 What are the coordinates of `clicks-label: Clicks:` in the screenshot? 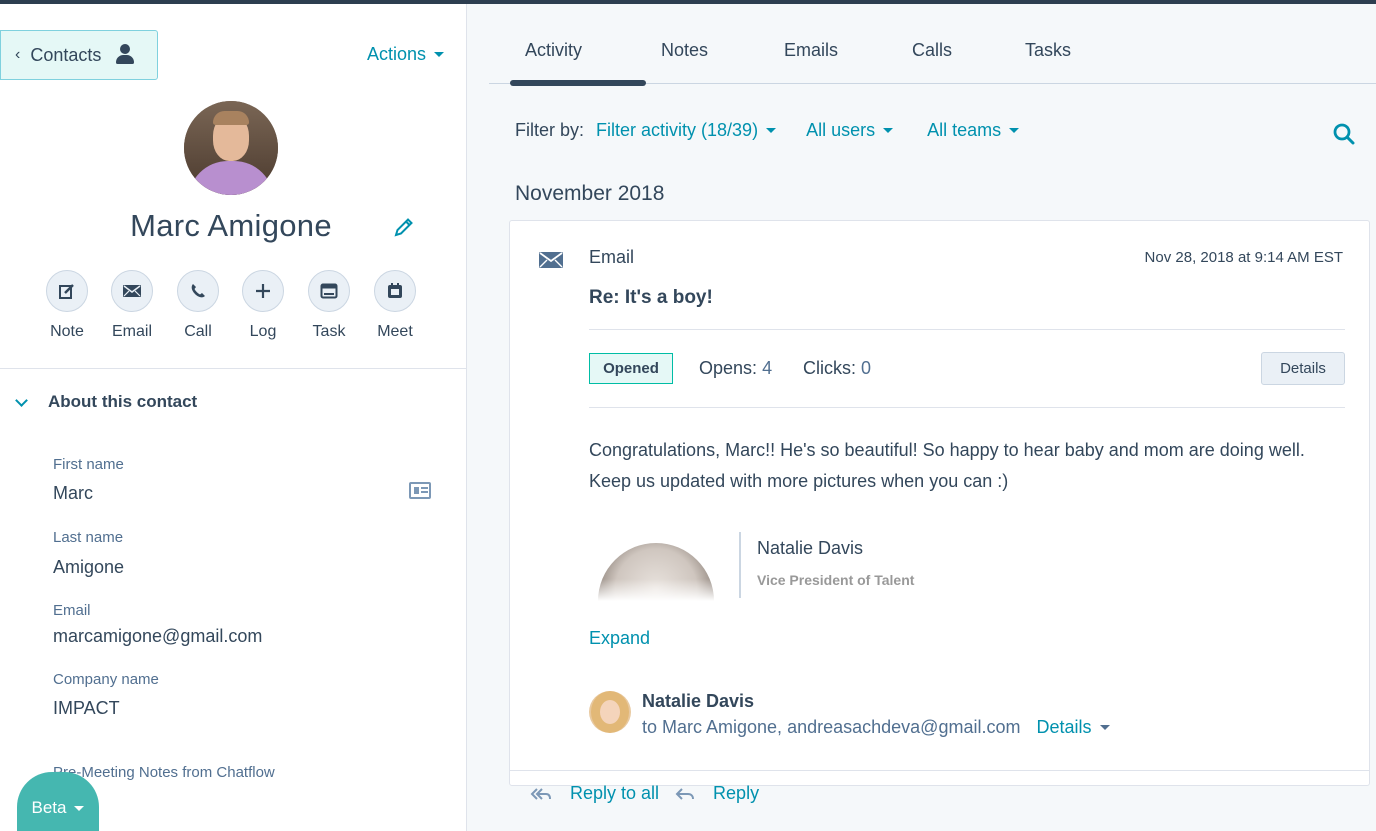 It's located at (829, 368).